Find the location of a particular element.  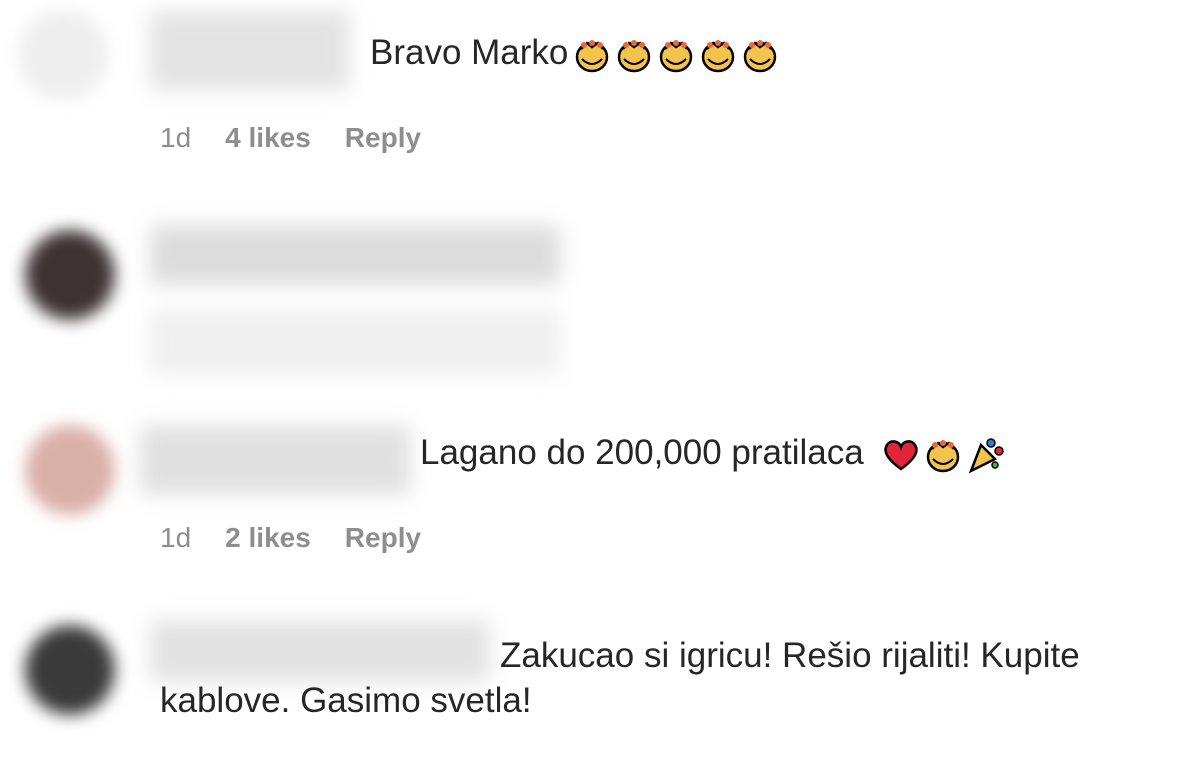

comment-text-blurred is located at coordinates (355, 342).